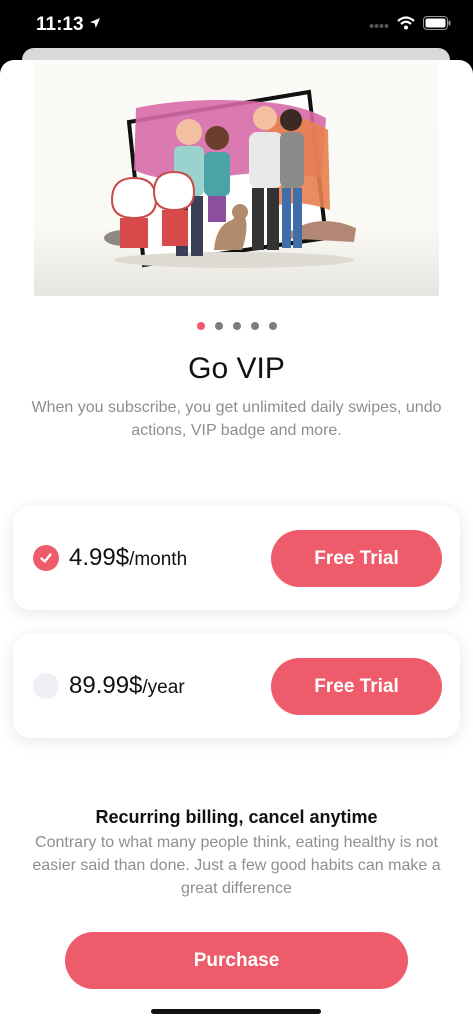 The width and height of the screenshot is (473, 1024). What do you see at coordinates (406, 23) in the screenshot?
I see `wifi-icon` at bounding box center [406, 23].